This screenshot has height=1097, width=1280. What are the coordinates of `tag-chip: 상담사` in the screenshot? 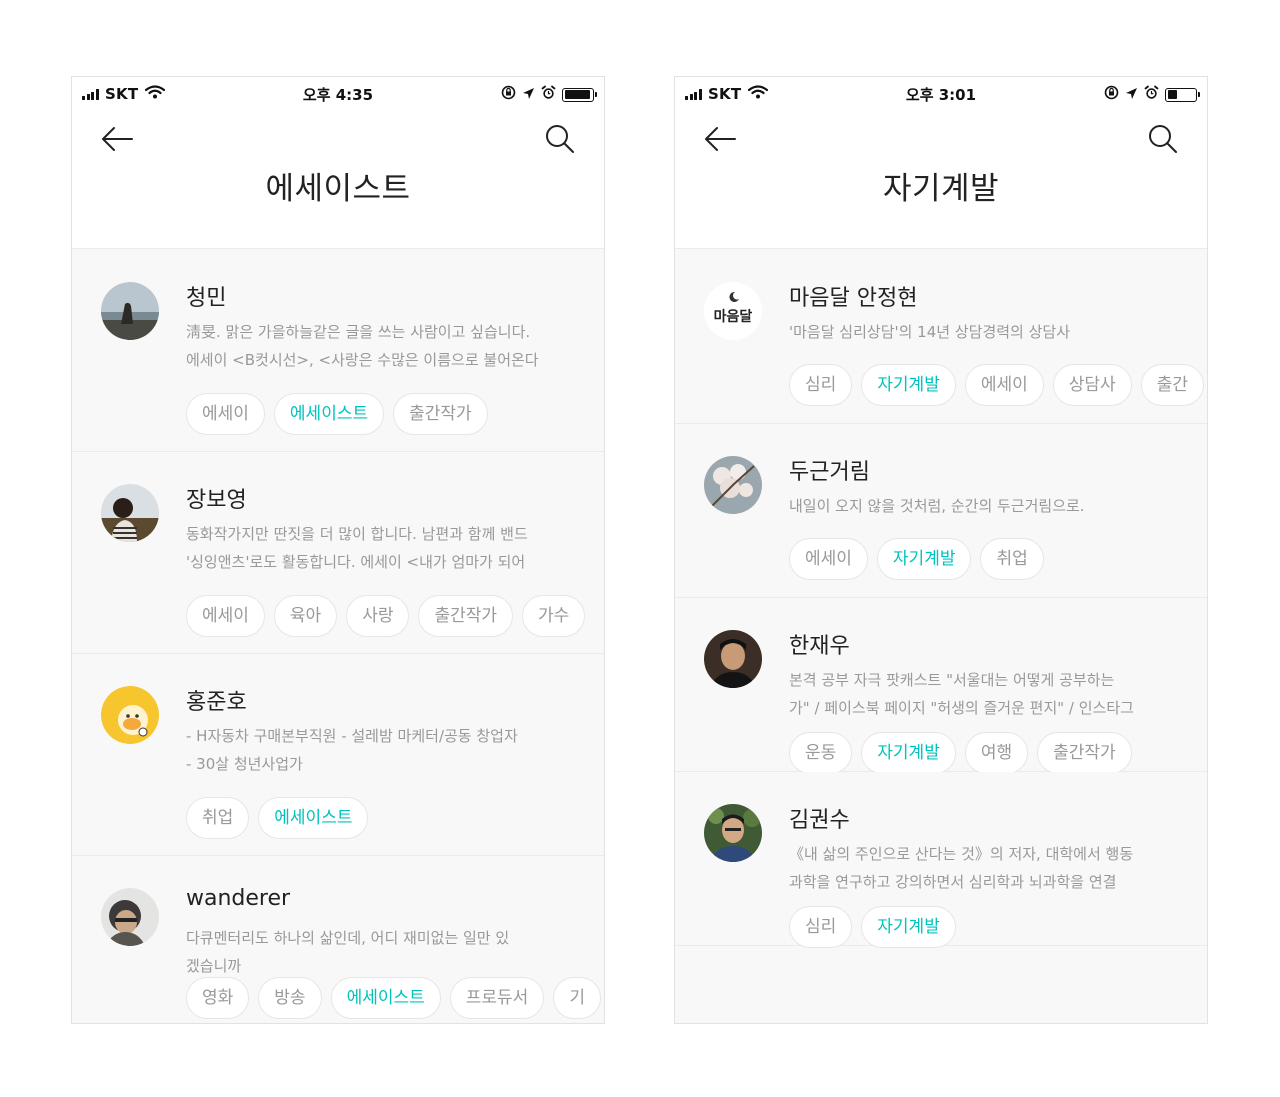 It's located at (1092, 385).